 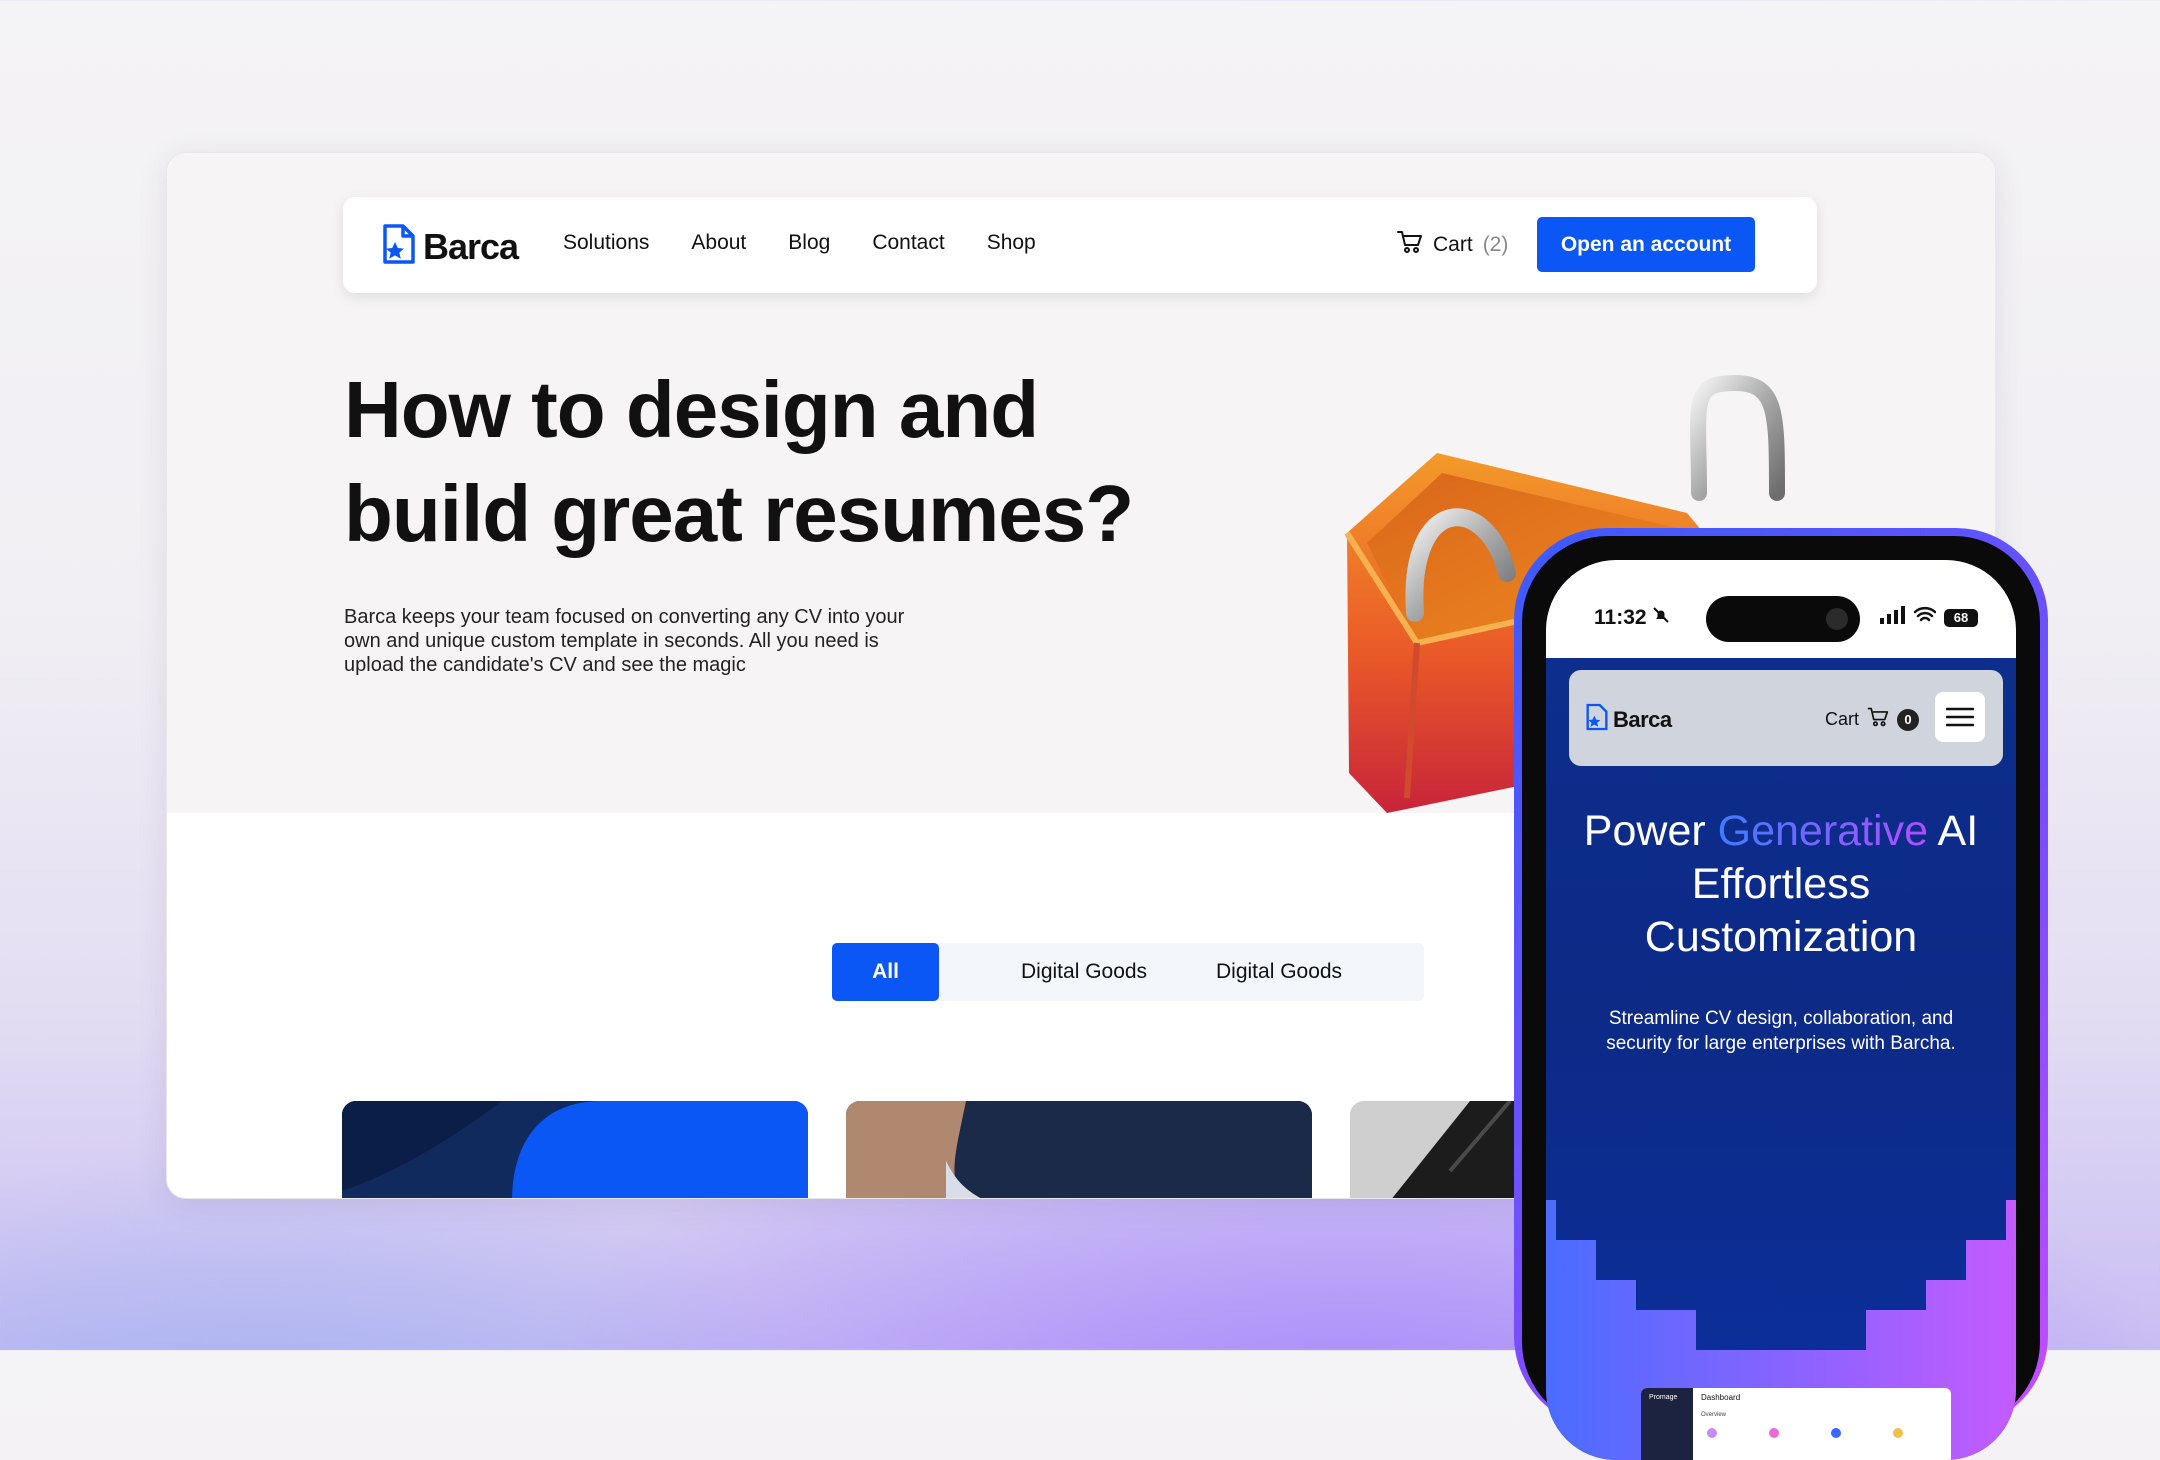 I want to click on dashboard-preview: Promage Dashboard Overview, so click(x=1796, y=1424).